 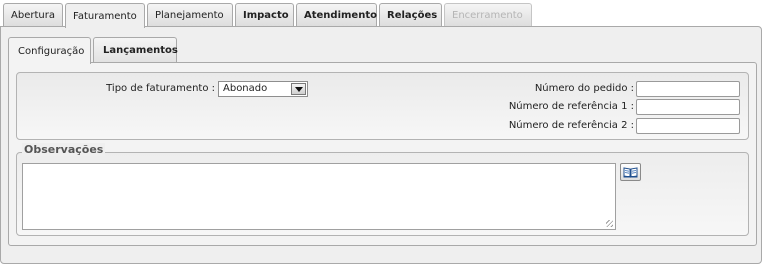 I want to click on numero-referencia-1-field, so click(x=688, y=107).